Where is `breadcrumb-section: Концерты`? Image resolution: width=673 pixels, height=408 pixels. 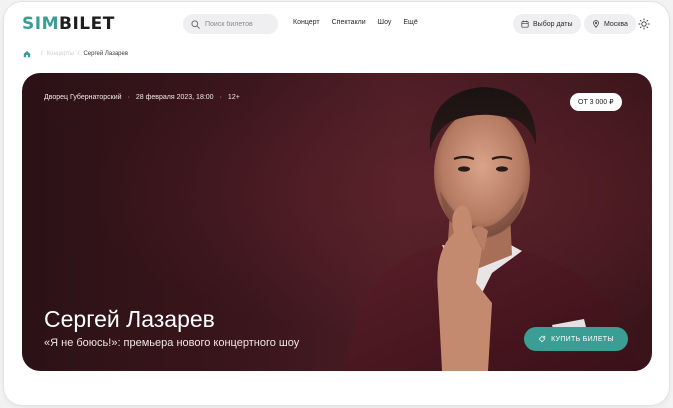 breadcrumb-section: Концерты is located at coordinates (60, 54).